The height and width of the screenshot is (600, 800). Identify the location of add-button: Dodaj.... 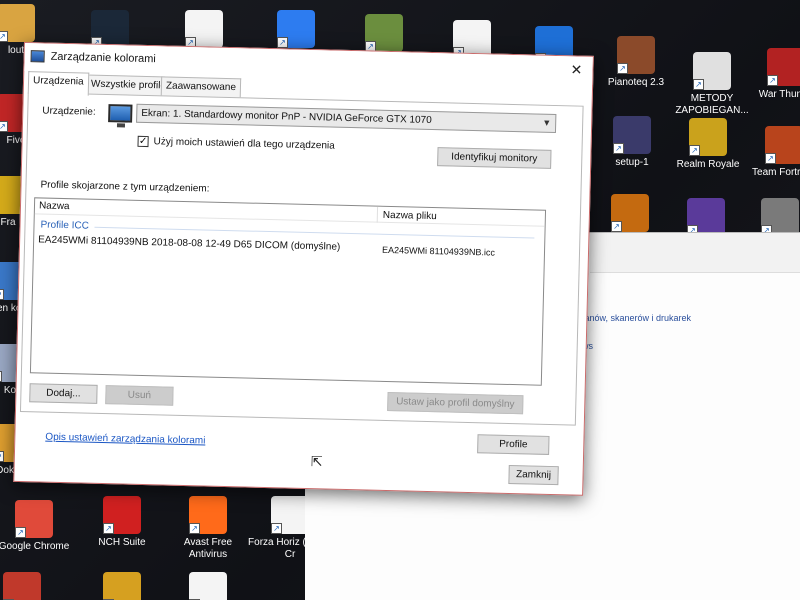
(63, 393).